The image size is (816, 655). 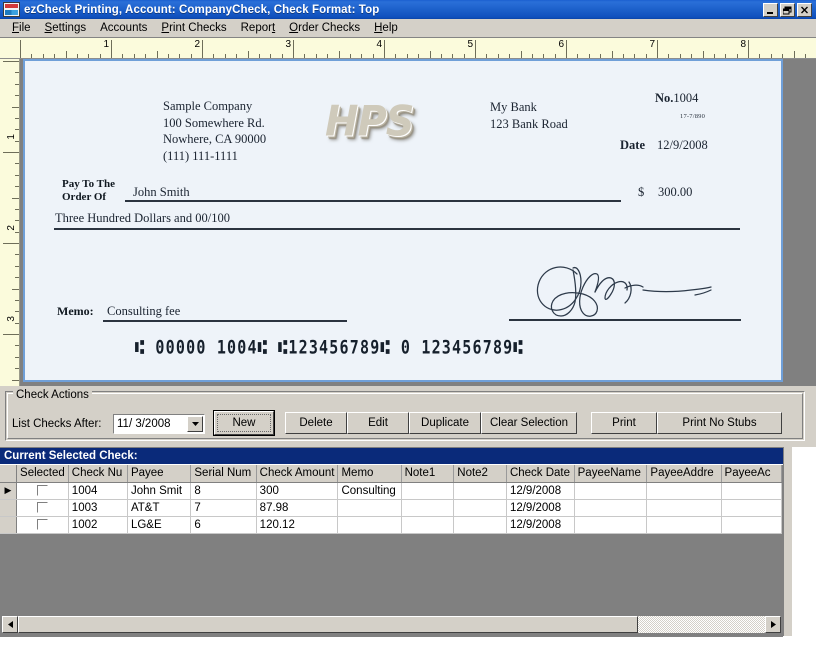 What do you see at coordinates (297, 474) in the screenshot?
I see `column-header-check_amount: Check Amount` at bounding box center [297, 474].